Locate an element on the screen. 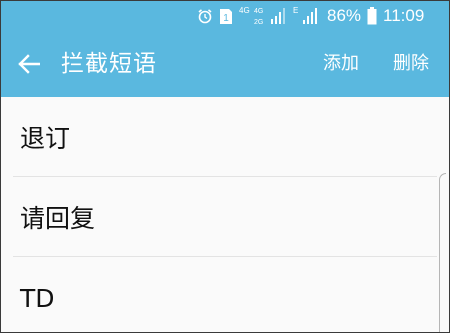 The height and width of the screenshot is (333, 450). alarm-icon is located at coordinates (205, 16).